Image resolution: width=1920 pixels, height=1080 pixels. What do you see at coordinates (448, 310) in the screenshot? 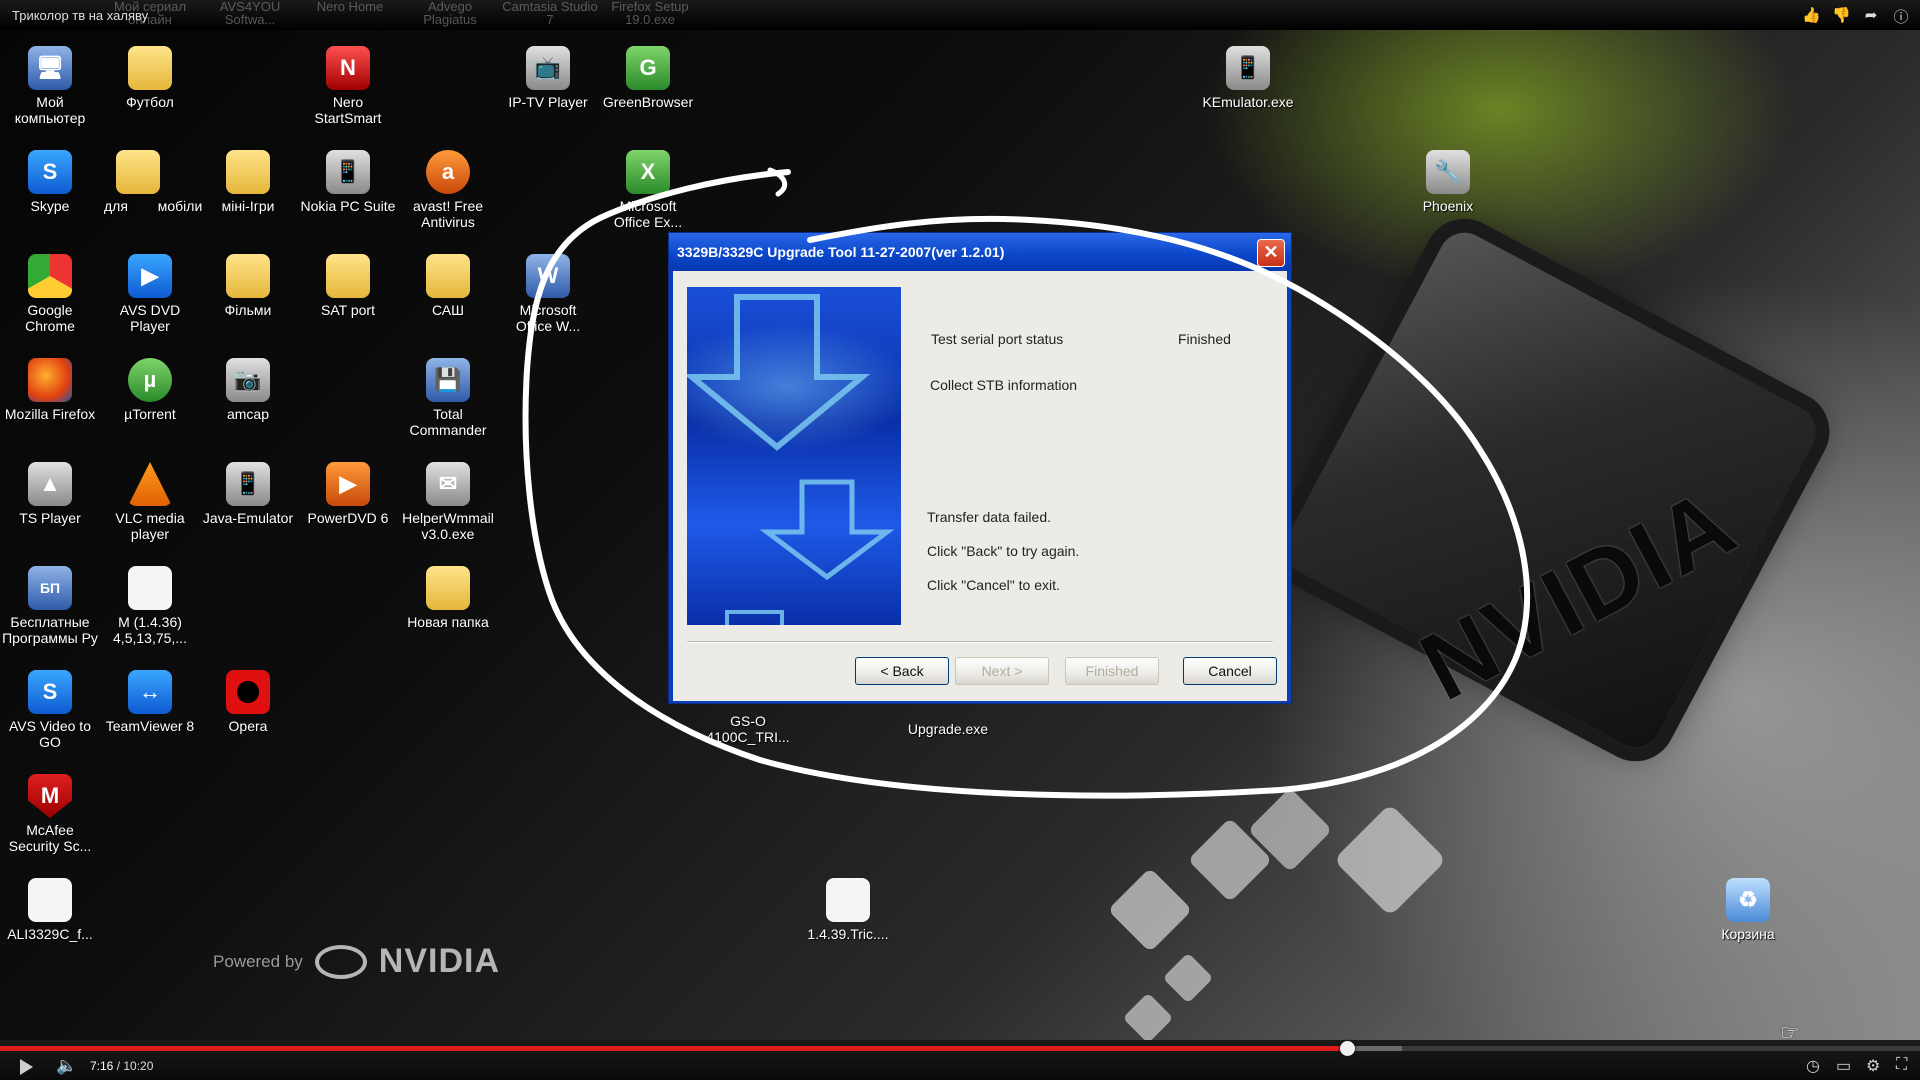
I see `icon-label: САШ` at bounding box center [448, 310].